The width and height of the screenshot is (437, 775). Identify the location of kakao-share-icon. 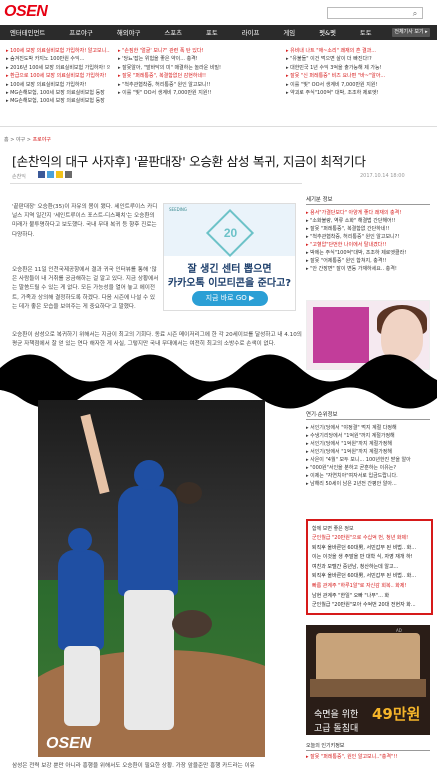
(59, 174).